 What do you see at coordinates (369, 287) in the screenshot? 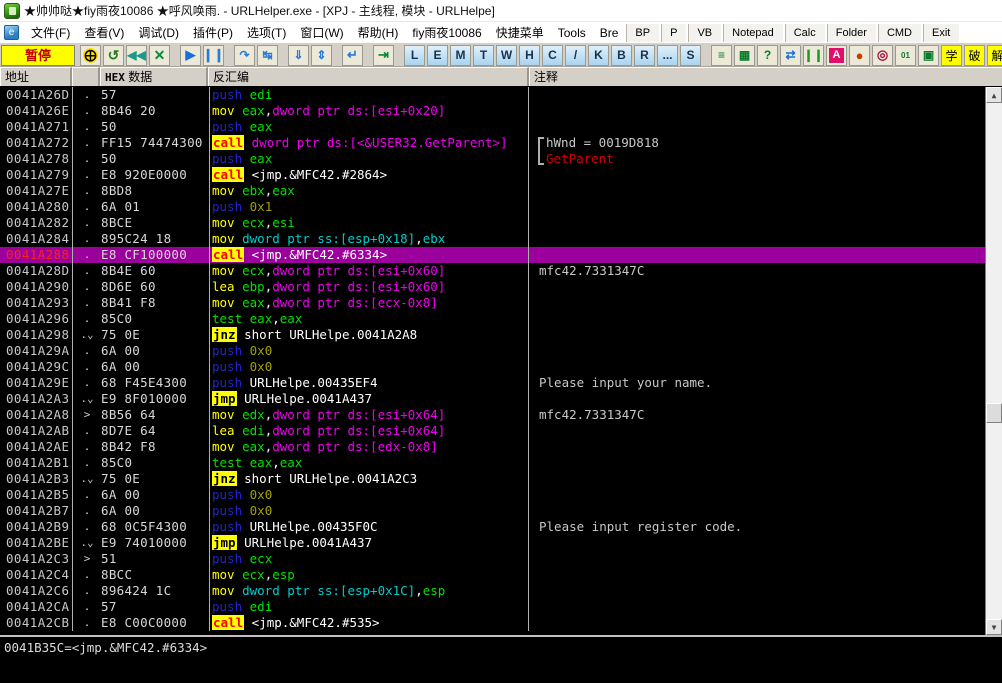
I see `row-disassembly: lea ebp,dword ptr ds:[esi+0x60]` at bounding box center [369, 287].